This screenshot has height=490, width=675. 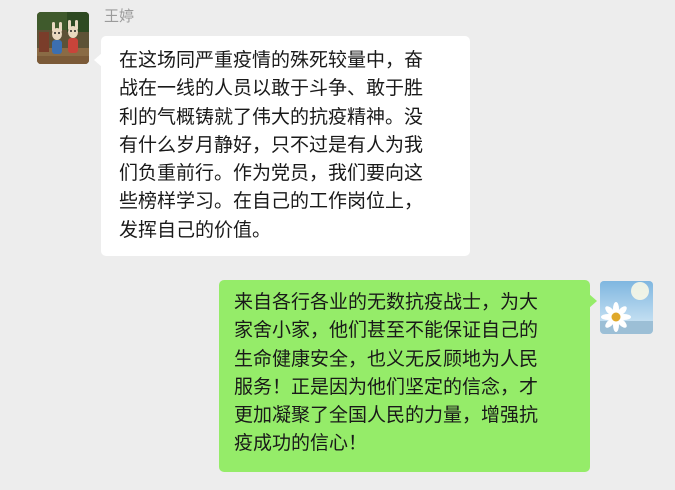 I want to click on self-avatar-icon, so click(x=626, y=307).